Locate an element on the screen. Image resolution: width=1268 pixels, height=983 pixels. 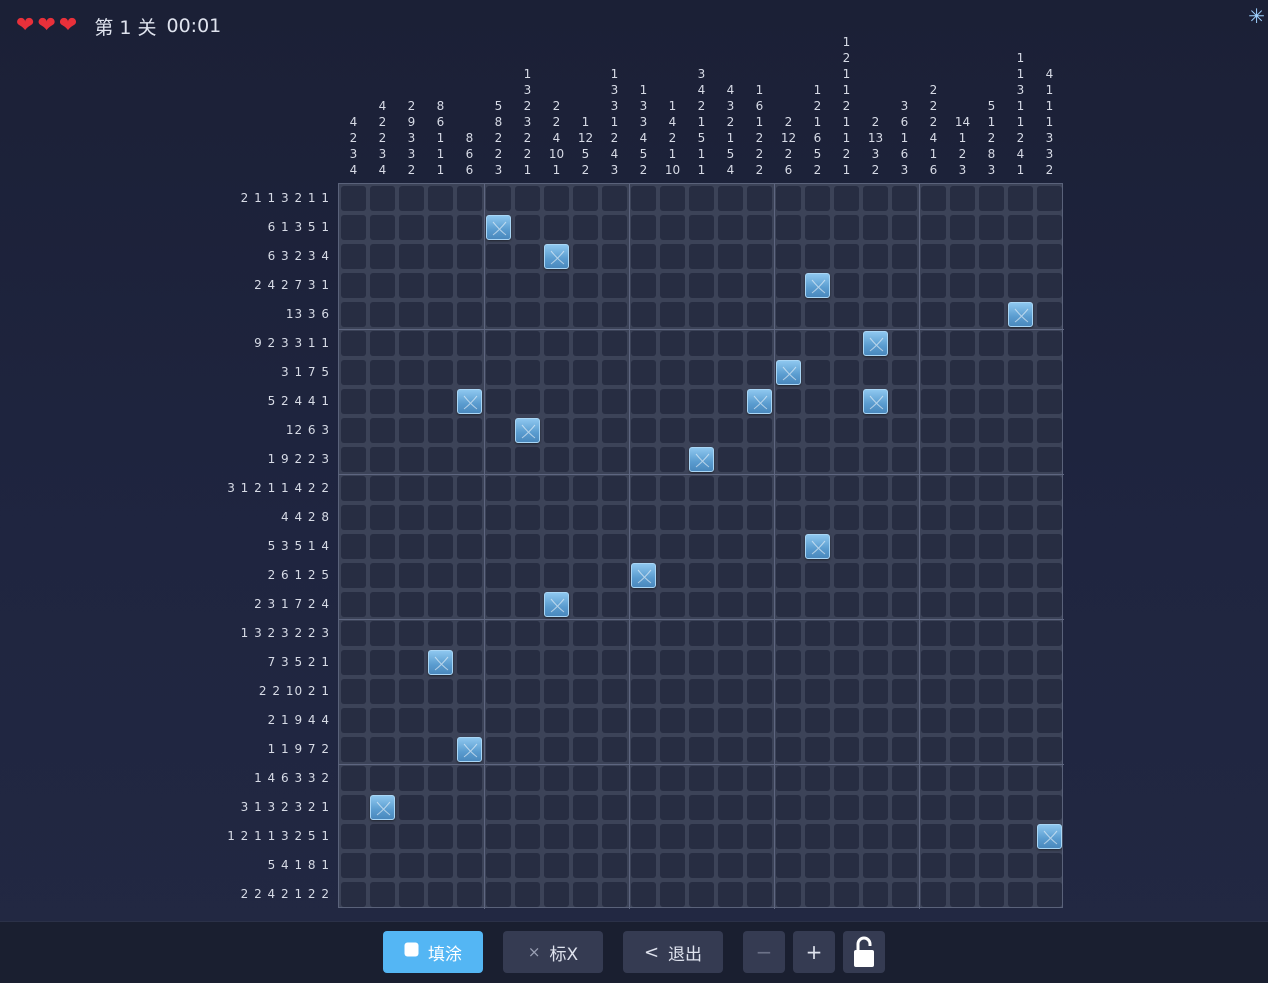
exit-button: < 退出 is located at coordinates (673, 952).